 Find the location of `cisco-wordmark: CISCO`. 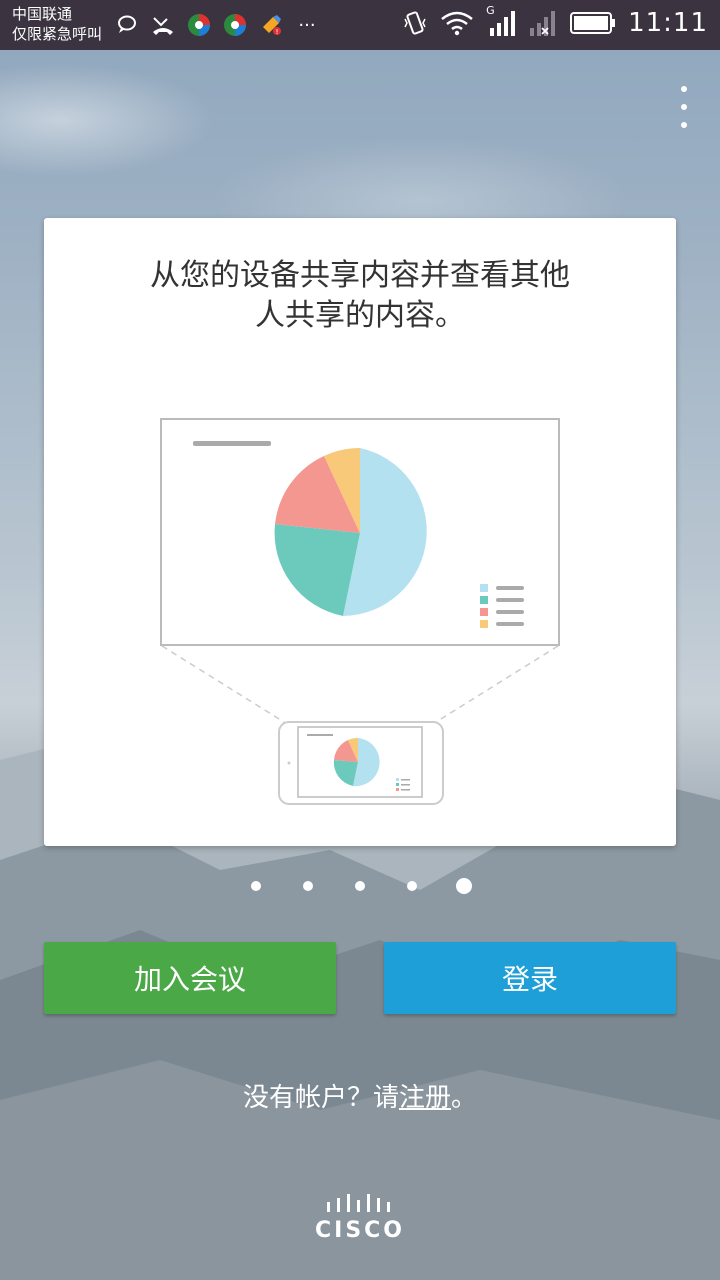

cisco-wordmark: CISCO is located at coordinates (360, 1230).